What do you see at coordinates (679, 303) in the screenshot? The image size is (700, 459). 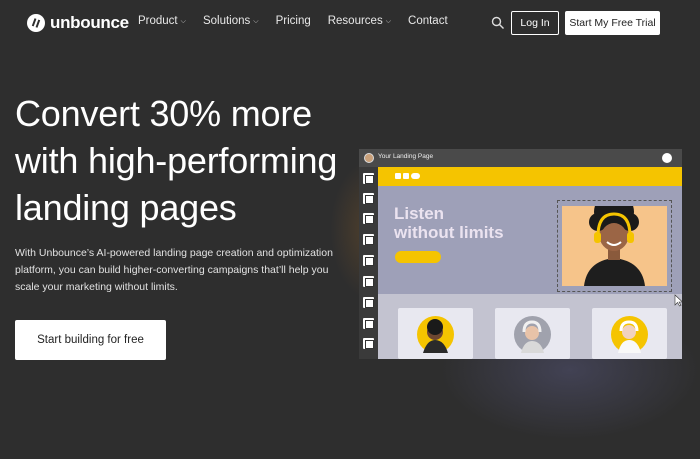 I see `mouse-cursor-icon` at bounding box center [679, 303].